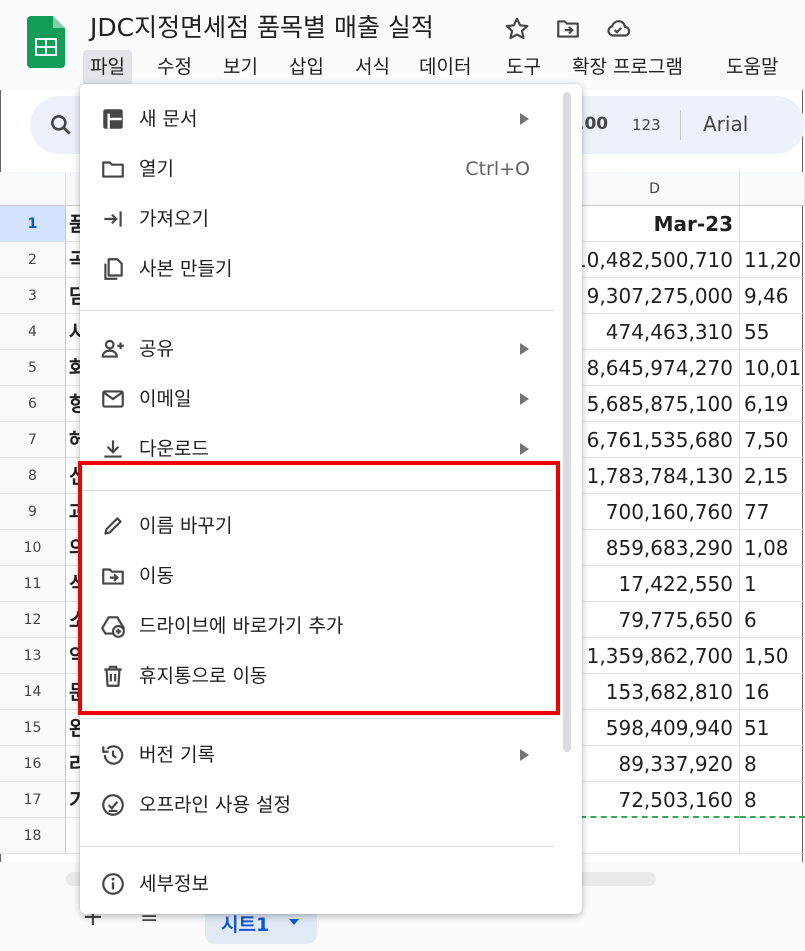 This screenshot has height=951, width=805. What do you see at coordinates (372, 67) in the screenshot?
I see `menu-format: 서식` at bounding box center [372, 67].